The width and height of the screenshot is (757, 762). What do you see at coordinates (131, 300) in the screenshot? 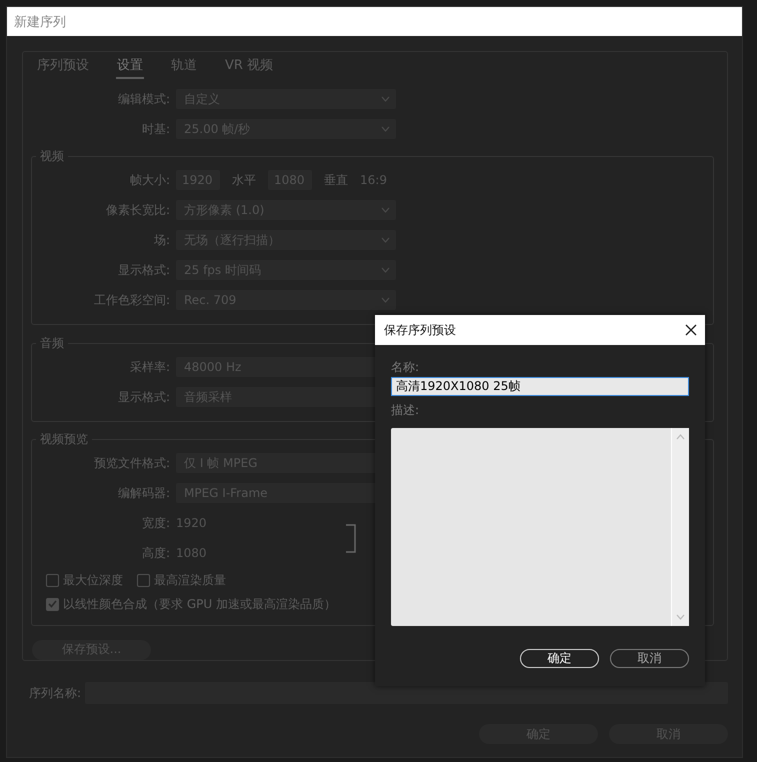
I see `field-label: 工作色彩空间:` at bounding box center [131, 300].